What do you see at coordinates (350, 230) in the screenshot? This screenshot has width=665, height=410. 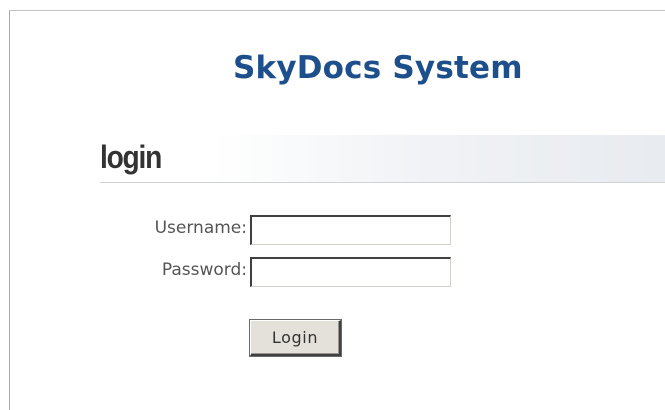 I see `username-input` at bounding box center [350, 230].